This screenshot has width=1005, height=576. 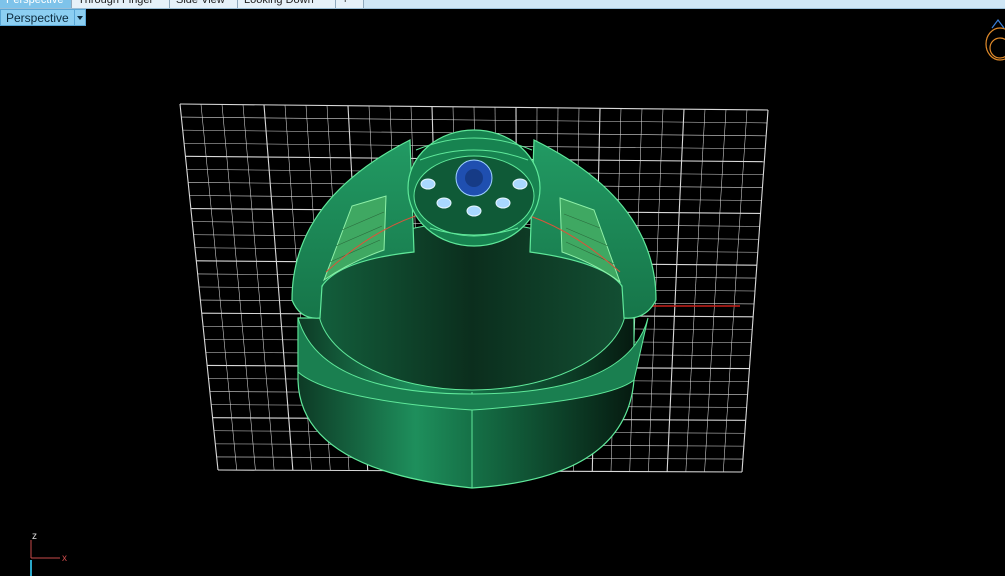 What do you see at coordinates (995, 40) in the screenshot?
I see `ring-preview-icon` at bounding box center [995, 40].